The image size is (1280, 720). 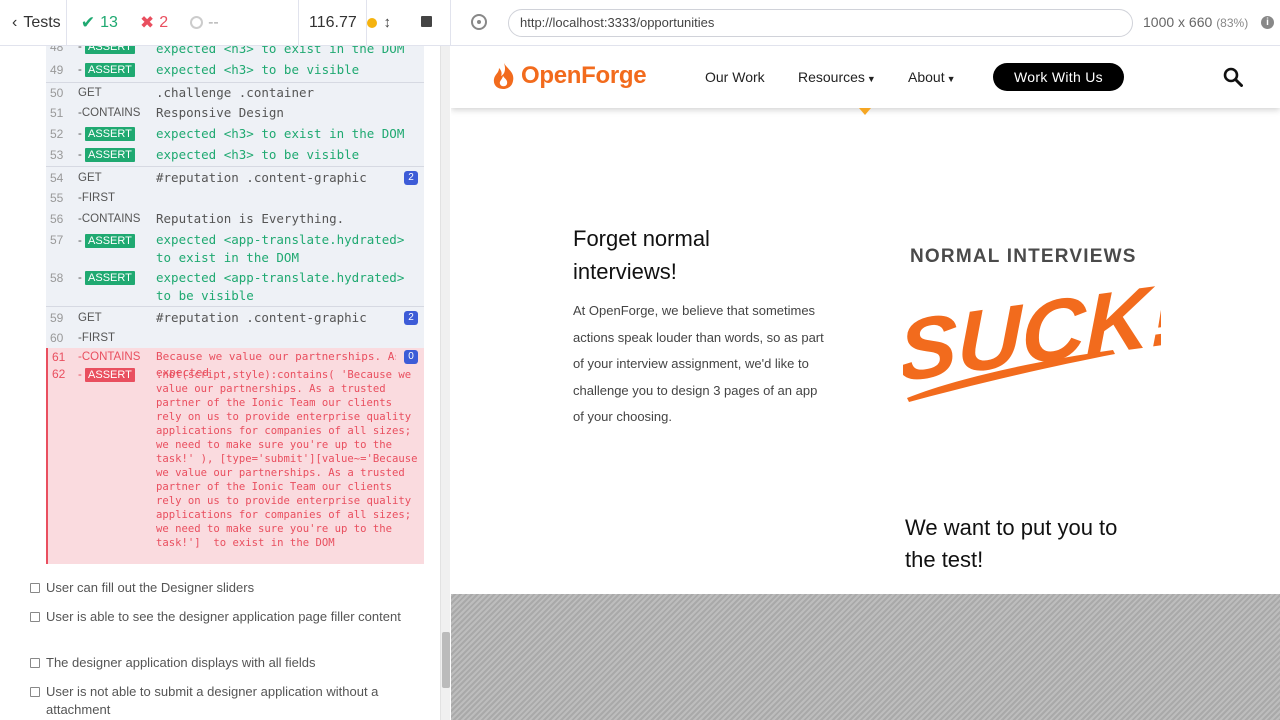 What do you see at coordinates (1233, 77) in the screenshot?
I see `search-icon` at bounding box center [1233, 77].